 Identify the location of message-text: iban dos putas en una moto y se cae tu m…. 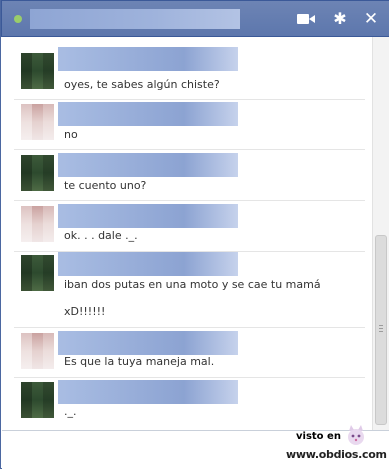
(192, 284).